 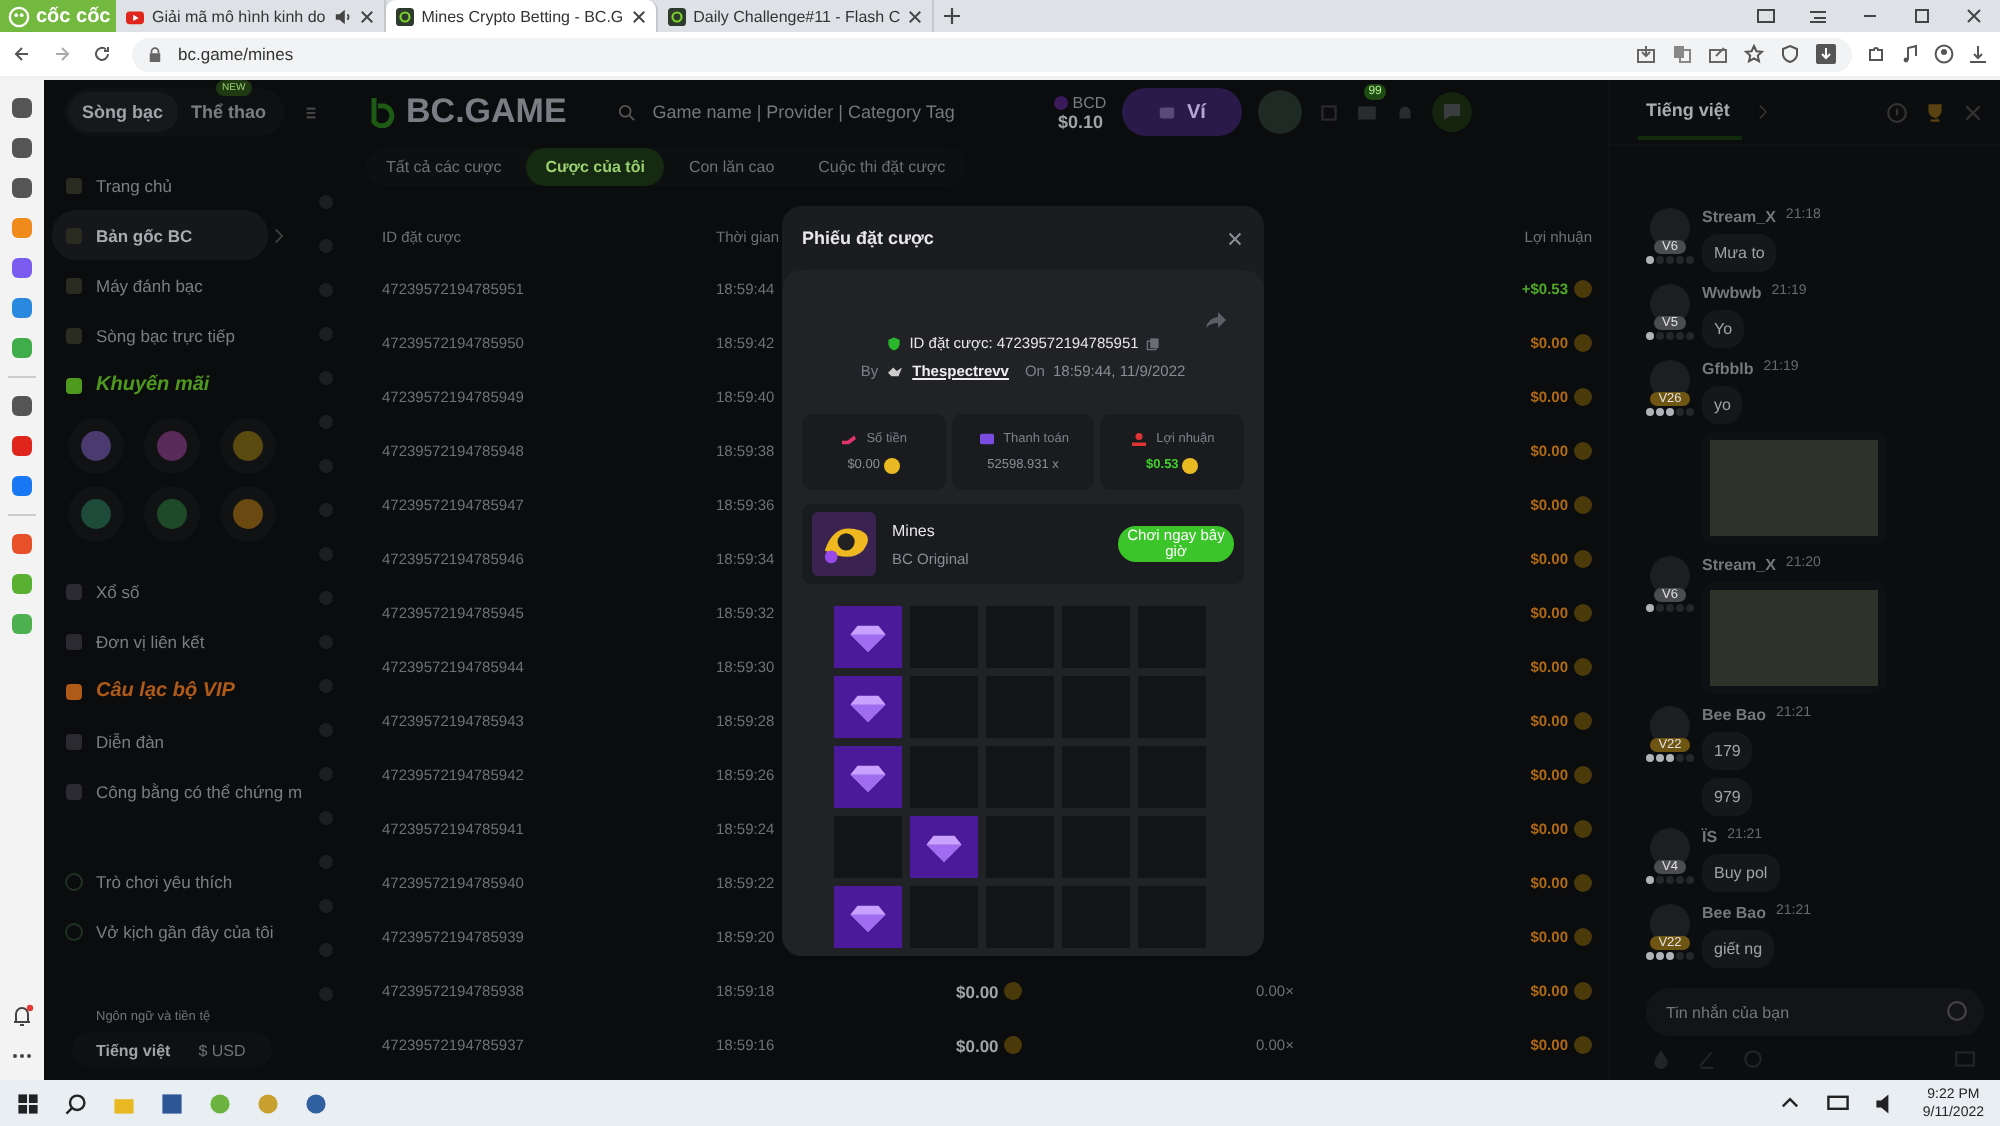 What do you see at coordinates (977, 1045) in the screenshot?
I see `table-cell: $0.00` at bounding box center [977, 1045].